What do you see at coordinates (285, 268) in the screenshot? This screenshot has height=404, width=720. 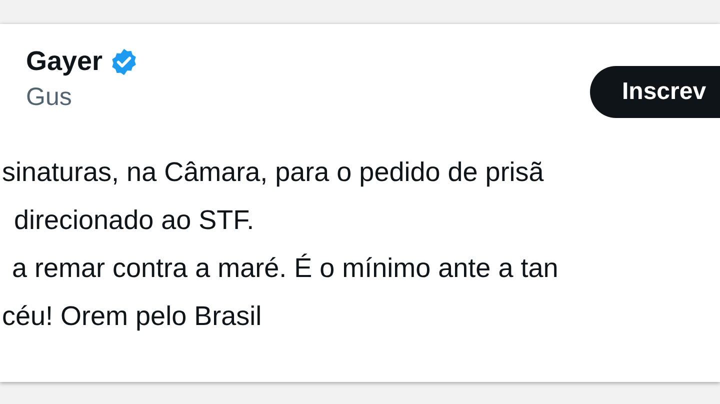 I see `post-text-line: a remar contra a maré. É o mínimo ante a tan` at bounding box center [285, 268].